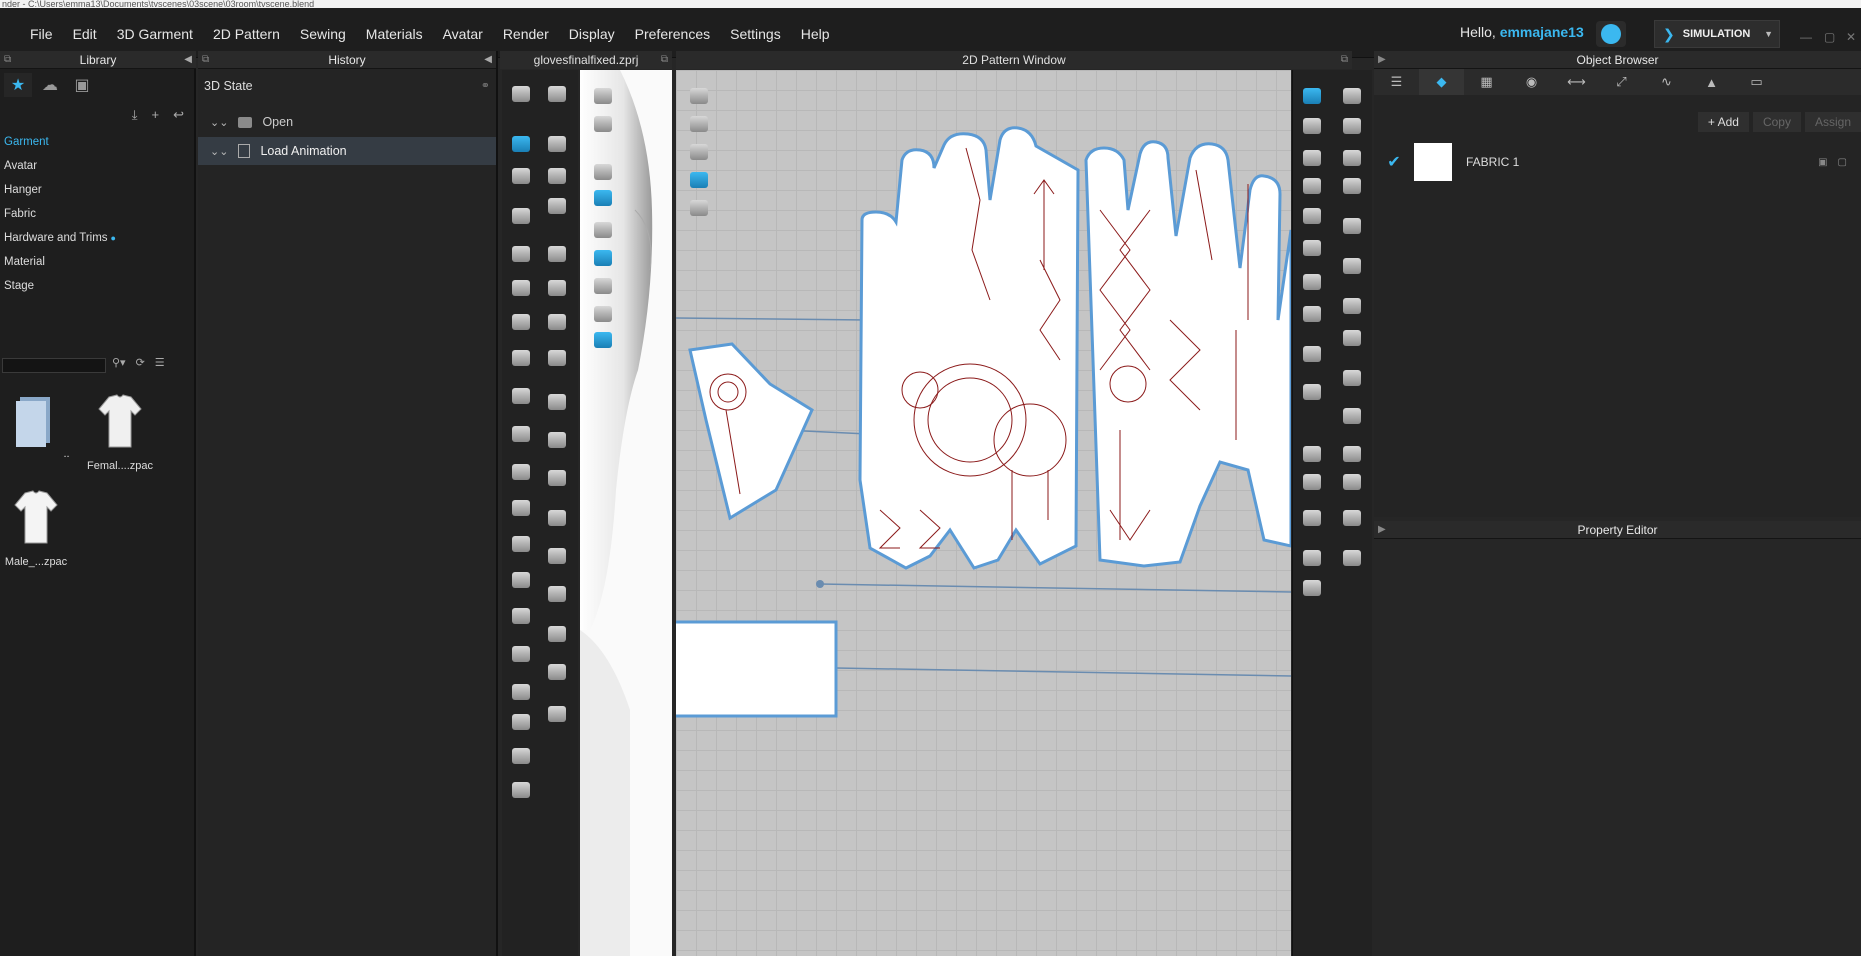 The image size is (1861, 956). What do you see at coordinates (1666, 82) in the screenshot?
I see `puckering-tab-icon: ∿` at bounding box center [1666, 82].